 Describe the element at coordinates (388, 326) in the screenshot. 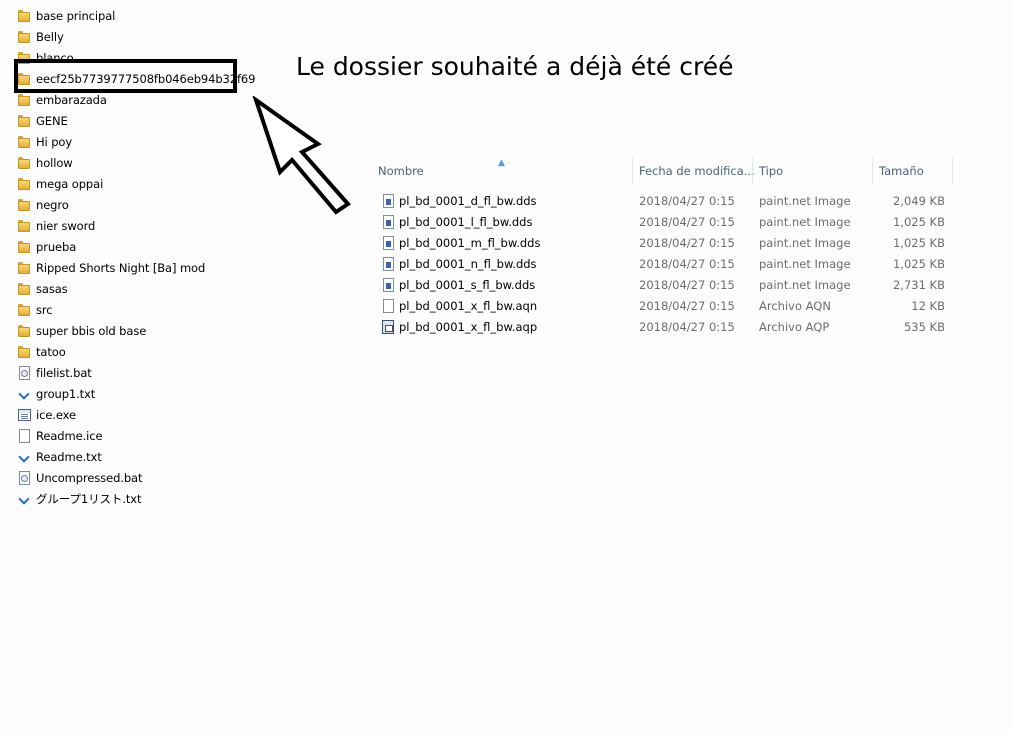

I see `aqp-file-icon` at that location.